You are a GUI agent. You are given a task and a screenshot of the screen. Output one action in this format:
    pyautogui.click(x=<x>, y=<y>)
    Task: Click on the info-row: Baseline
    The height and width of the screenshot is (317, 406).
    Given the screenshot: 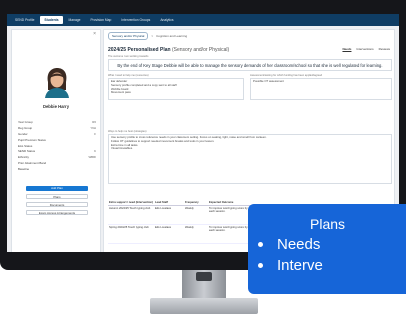 What is the action you would take?
    pyautogui.click(x=57, y=169)
    